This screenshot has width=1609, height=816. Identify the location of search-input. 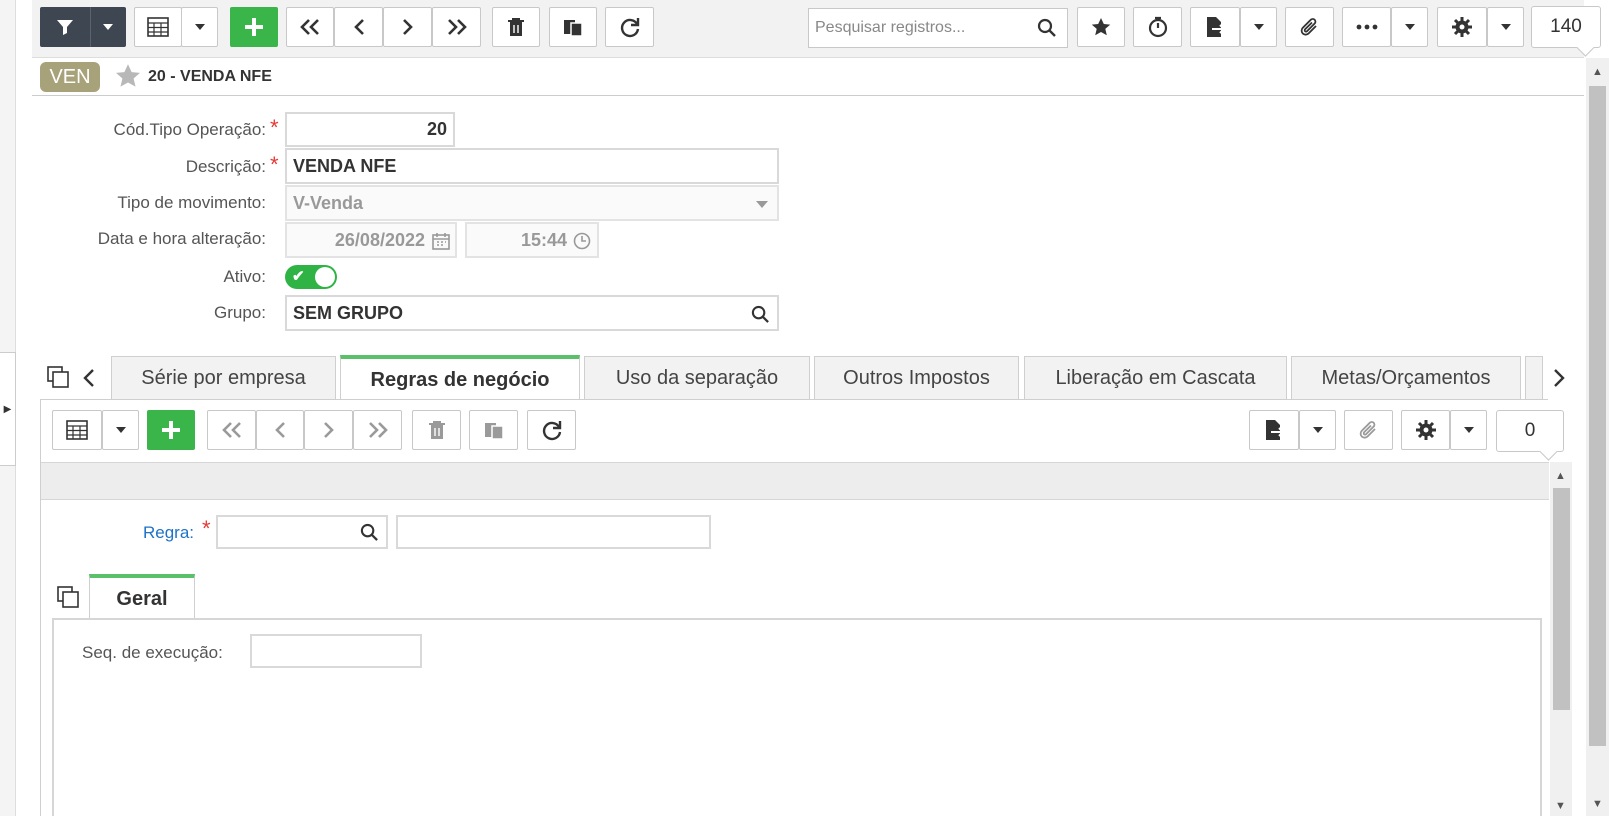
(919, 28).